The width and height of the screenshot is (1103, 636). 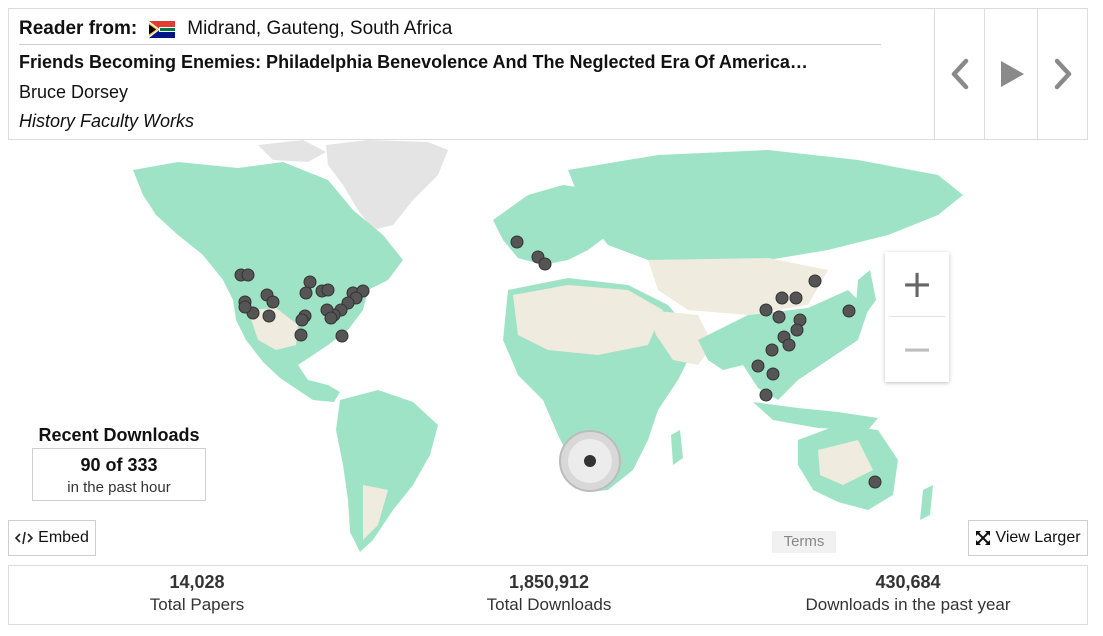 What do you see at coordinates (78, 28) in the screenshot?
I see `reader-label: Reader from:` at bounding box center [78, 28].